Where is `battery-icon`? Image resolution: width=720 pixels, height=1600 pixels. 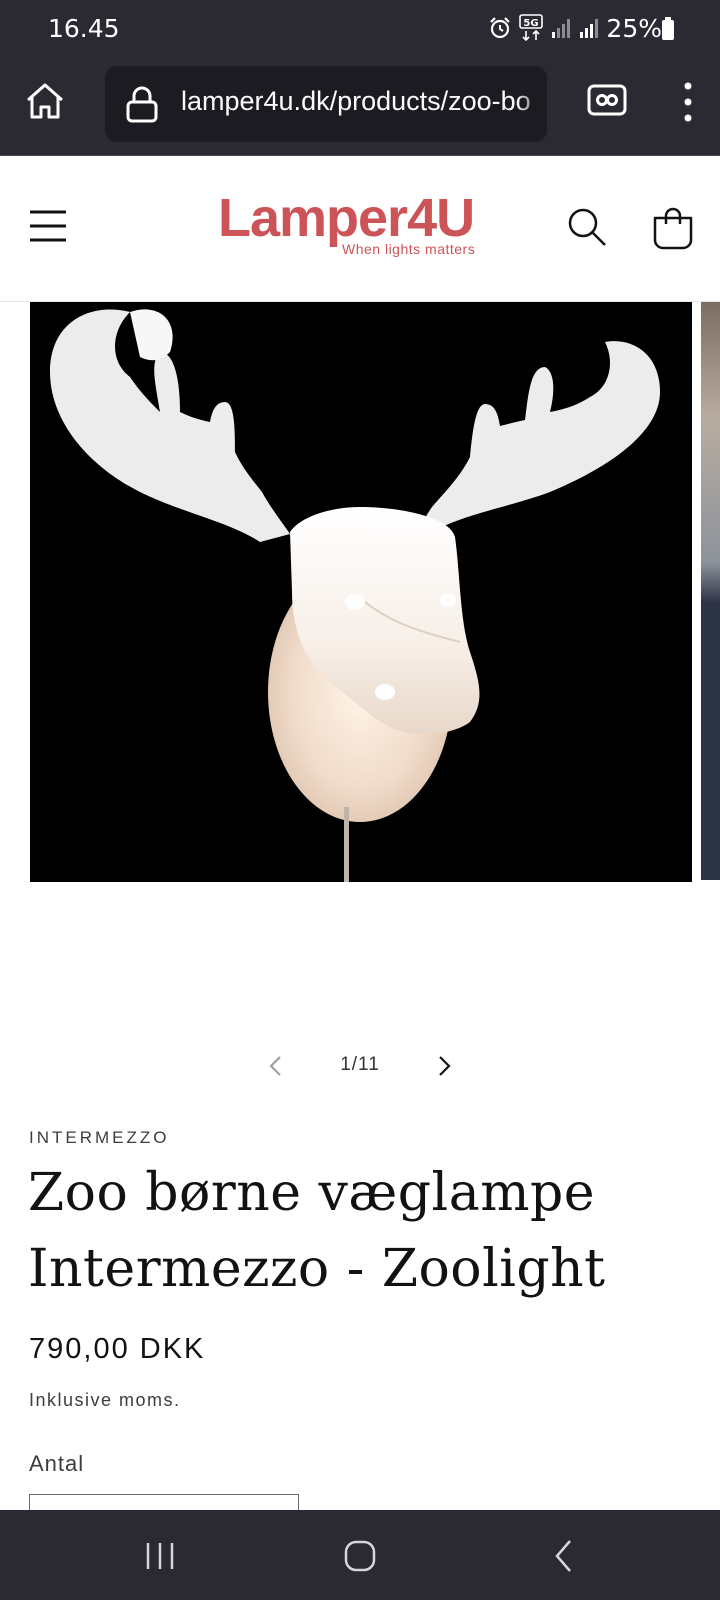
battery-icon is located at coordinates (668, 28).